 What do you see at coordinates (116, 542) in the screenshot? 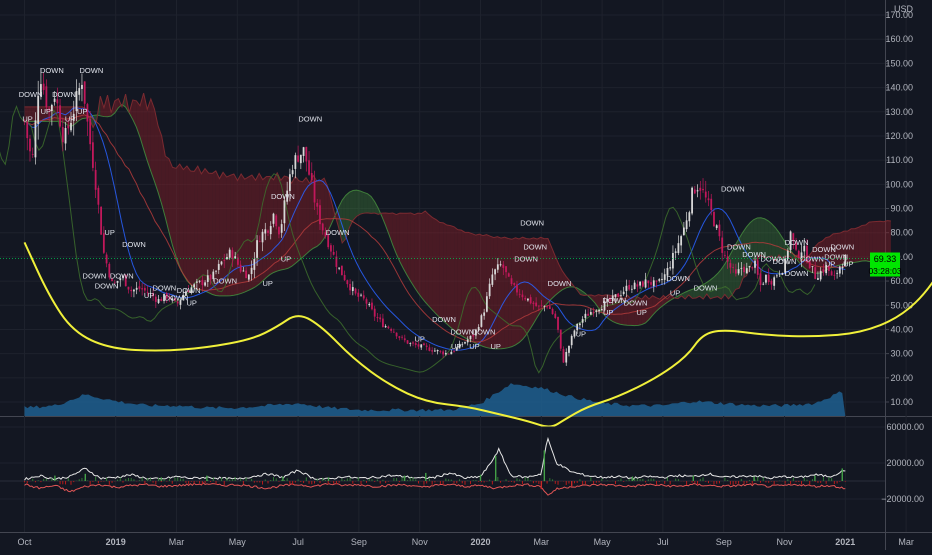
I see `time-tick-label: 2019` at bounding box center [116, 542].